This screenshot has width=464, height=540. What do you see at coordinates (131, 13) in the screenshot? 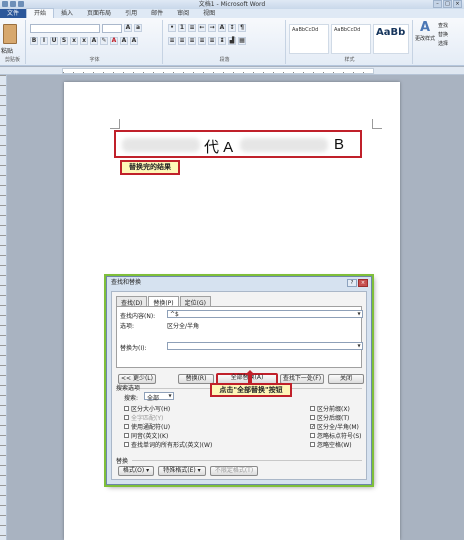
I see `tab-references: 引用` at bounding box center [131, 13].